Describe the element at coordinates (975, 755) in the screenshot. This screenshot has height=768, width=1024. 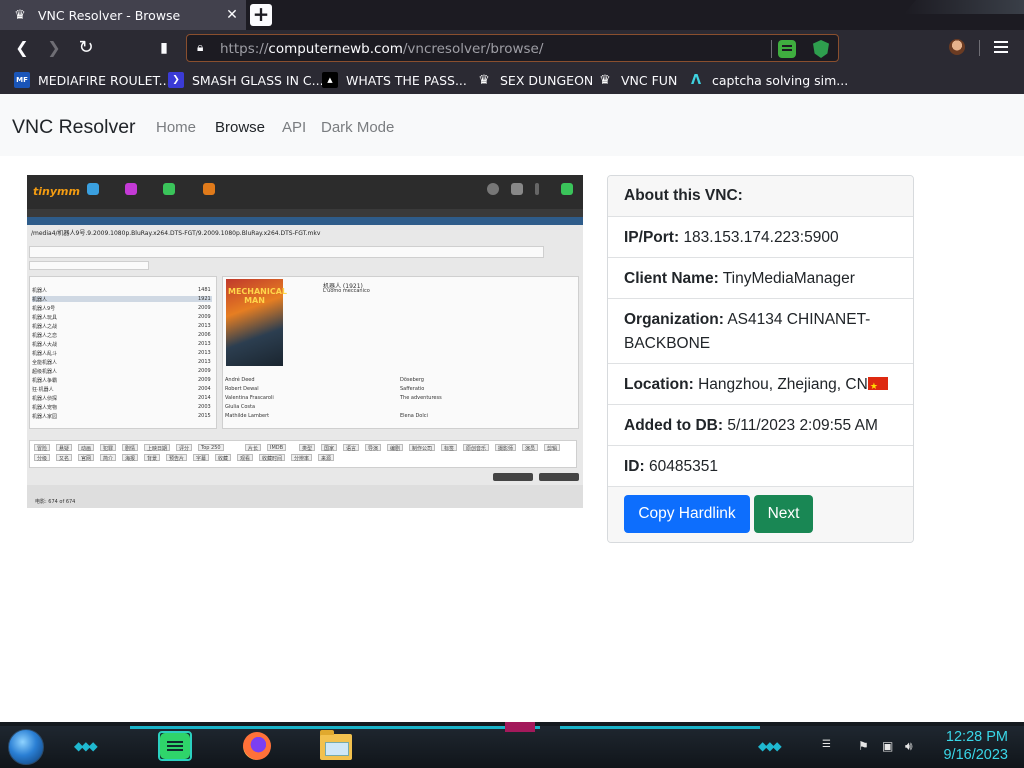
I see `clock-date: 9/16/2023` at that location.